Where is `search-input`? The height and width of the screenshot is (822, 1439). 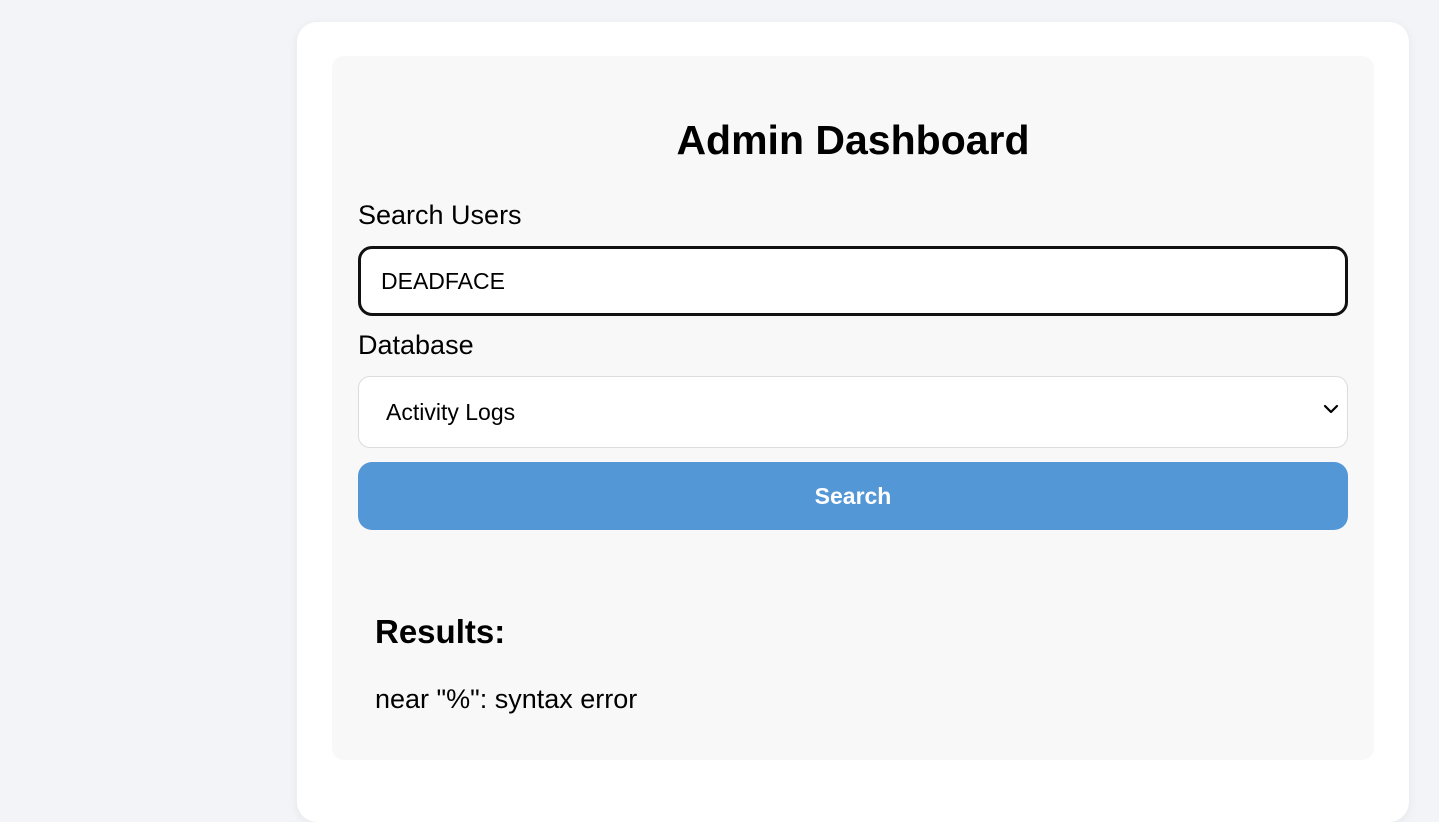 search-input is located at coordinates (853, 281).